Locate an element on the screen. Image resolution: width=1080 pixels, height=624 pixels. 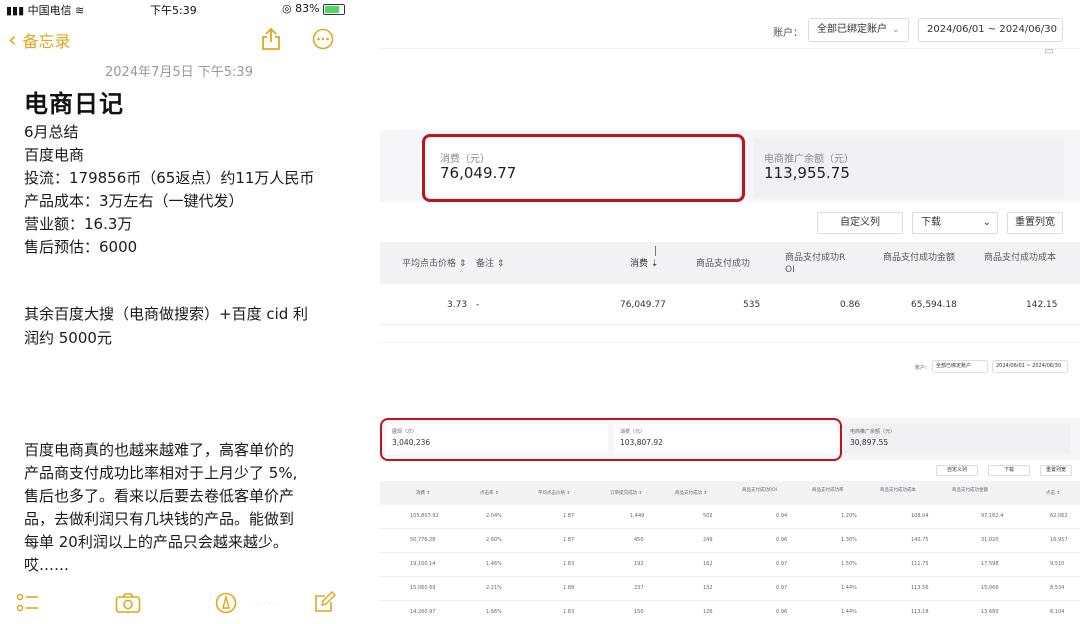
status-bar: ▮▮▮ 中国电信 ≋ is located at coordinates (45, 10).